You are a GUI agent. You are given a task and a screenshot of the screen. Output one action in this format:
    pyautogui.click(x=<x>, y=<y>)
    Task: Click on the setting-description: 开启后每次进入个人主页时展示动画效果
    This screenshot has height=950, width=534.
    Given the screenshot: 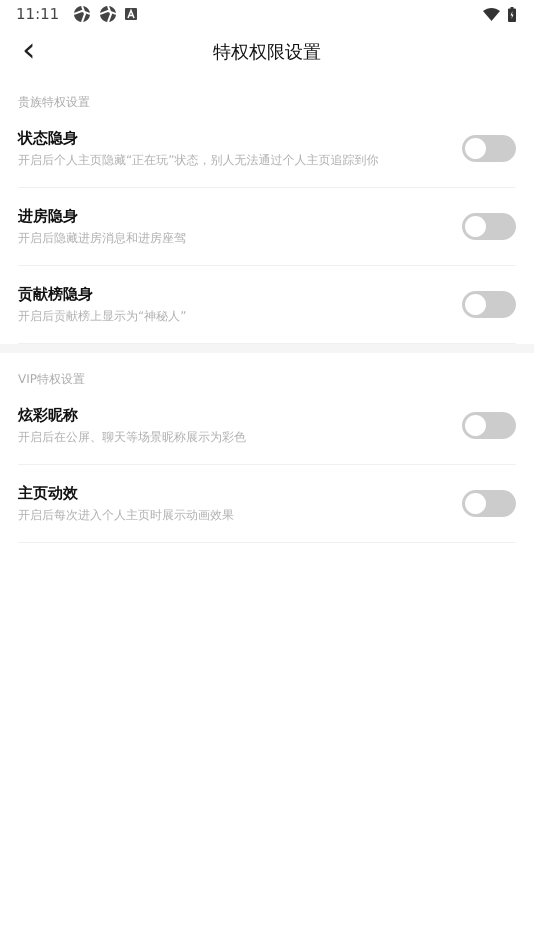 What is the action you would take?
    pyautogui.click(x=126, y=515)
    